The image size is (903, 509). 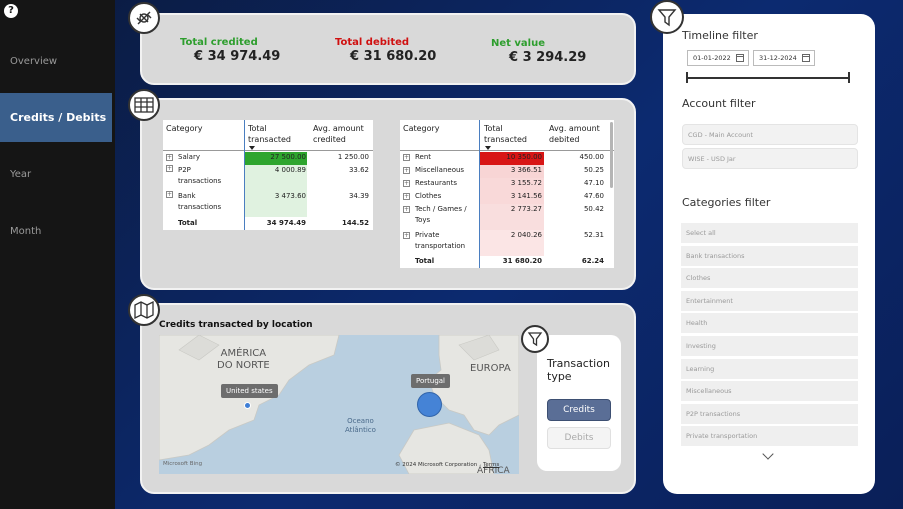 I want to click on nav-year: Year, so click(x=56, y=174).